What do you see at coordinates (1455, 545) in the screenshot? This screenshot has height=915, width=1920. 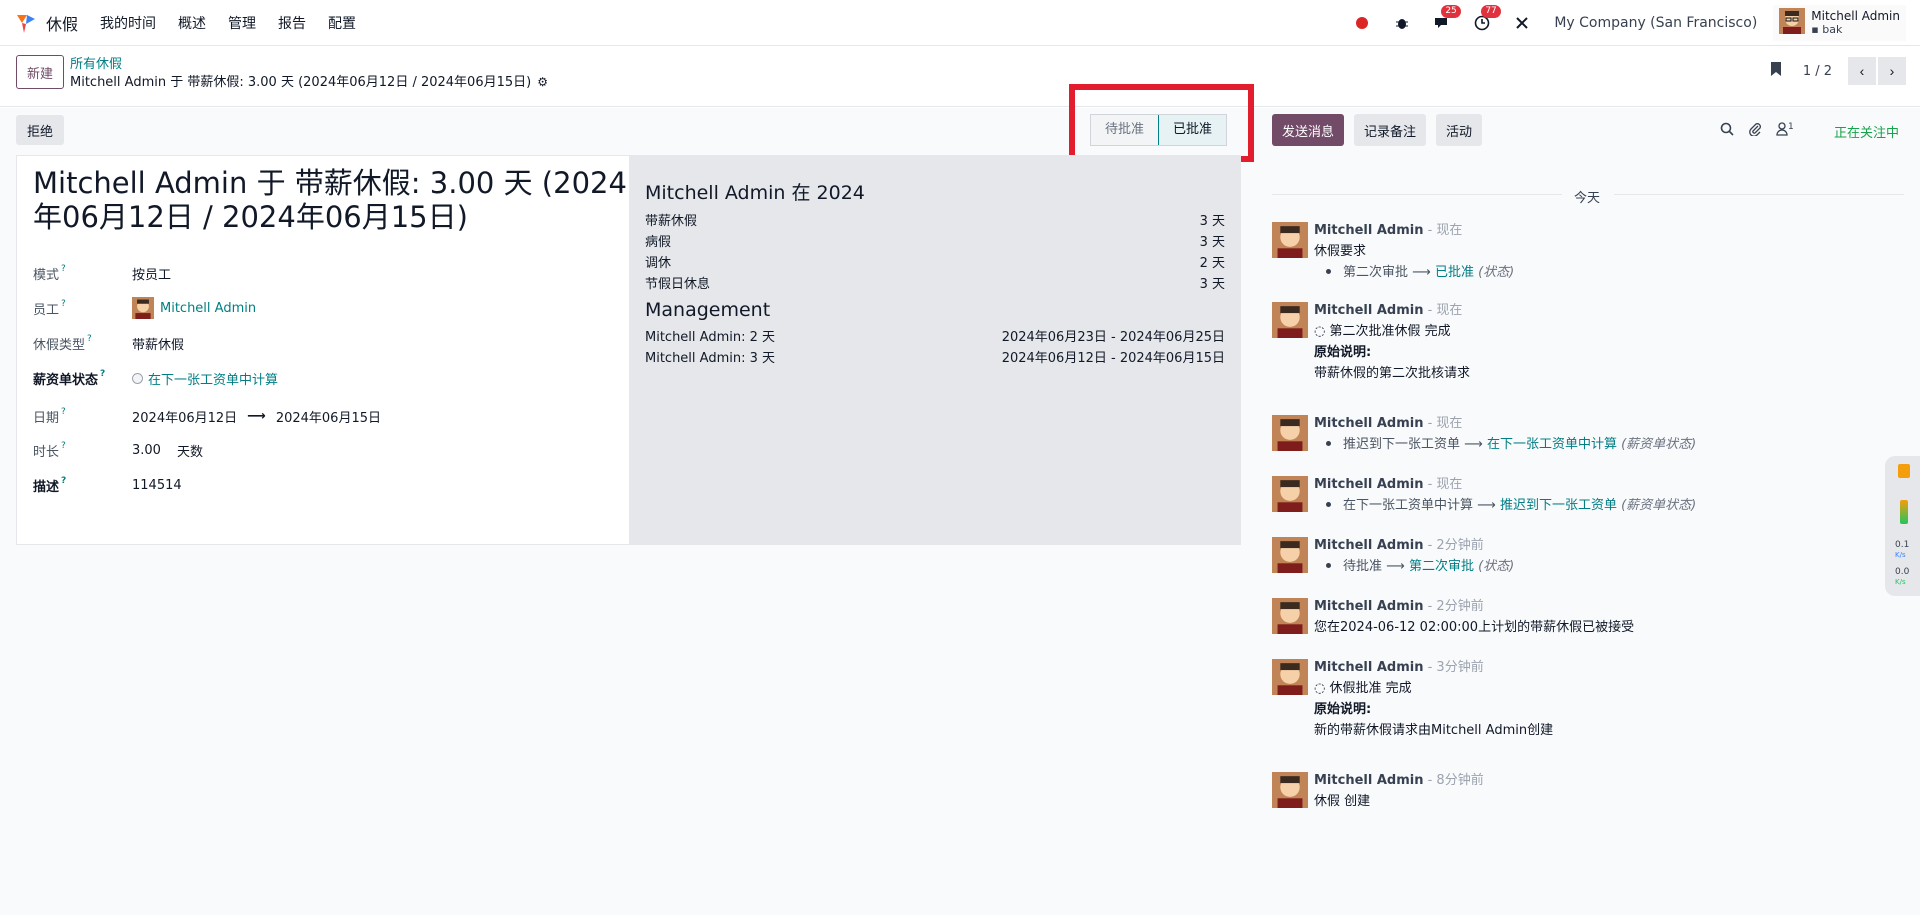 I see `message-time: - 2分钟前` at bounding box center [1455, 545].